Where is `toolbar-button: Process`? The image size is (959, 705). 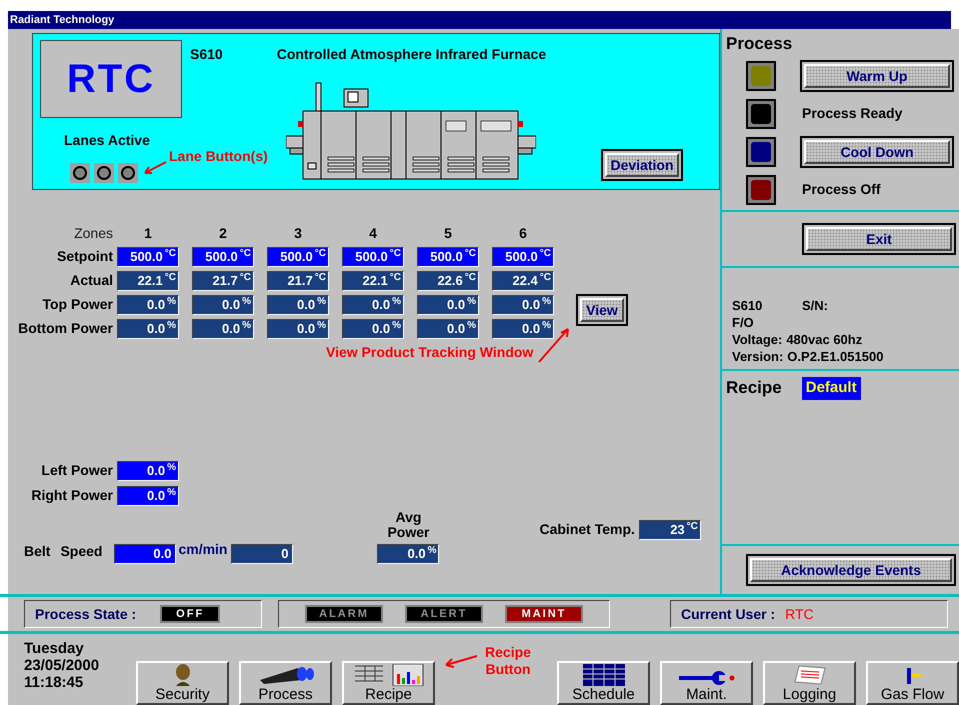
toolbar-button: Process is located at coordinates (285, 683).